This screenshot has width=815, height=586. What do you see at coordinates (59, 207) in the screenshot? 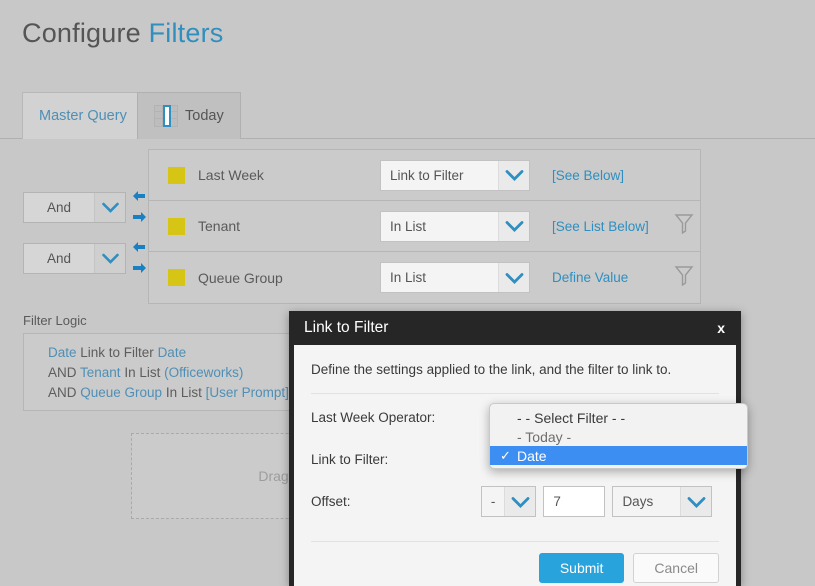
I see `logic-operator-value-1: And` at bounding box center [59, 207].